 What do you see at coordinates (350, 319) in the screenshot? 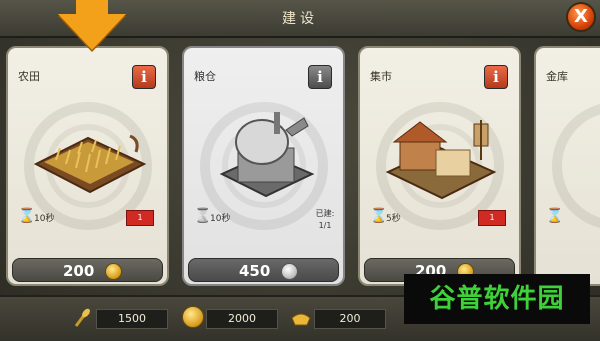
I see `resource-value-ingot: 200` at bounding box center [350, 319].